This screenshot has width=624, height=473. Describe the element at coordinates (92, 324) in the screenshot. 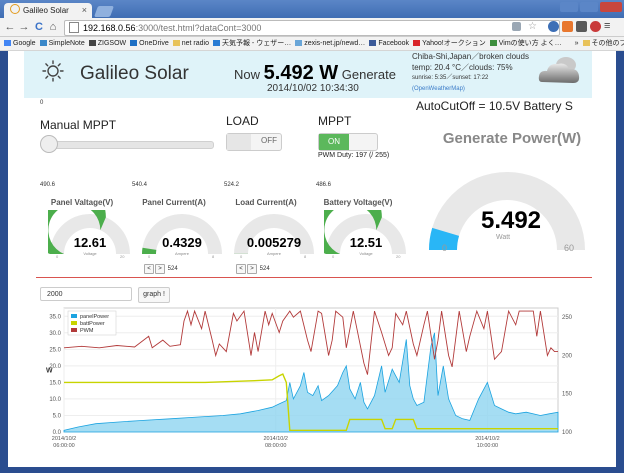

I see `legend-label: battPower` at that location.